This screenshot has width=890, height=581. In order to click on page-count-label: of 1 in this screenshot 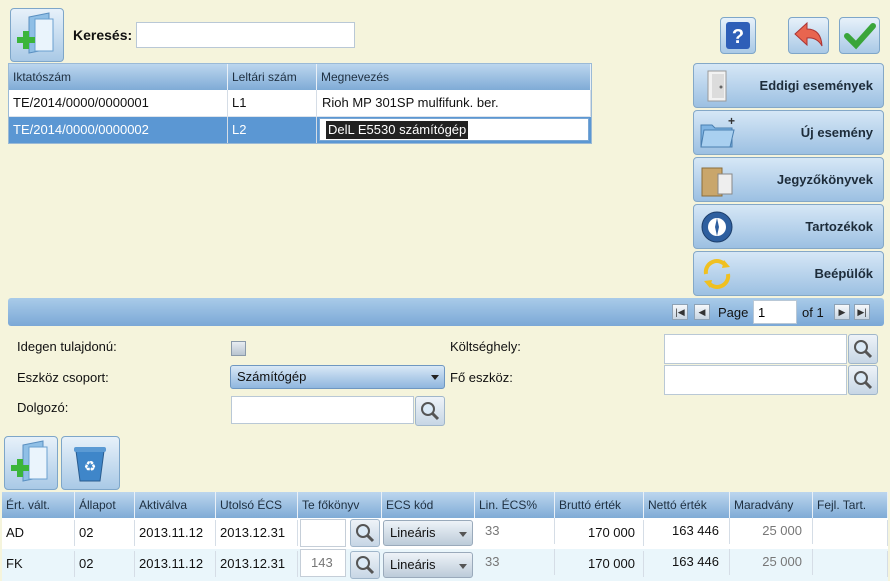, I will do `click(813, 312)`.